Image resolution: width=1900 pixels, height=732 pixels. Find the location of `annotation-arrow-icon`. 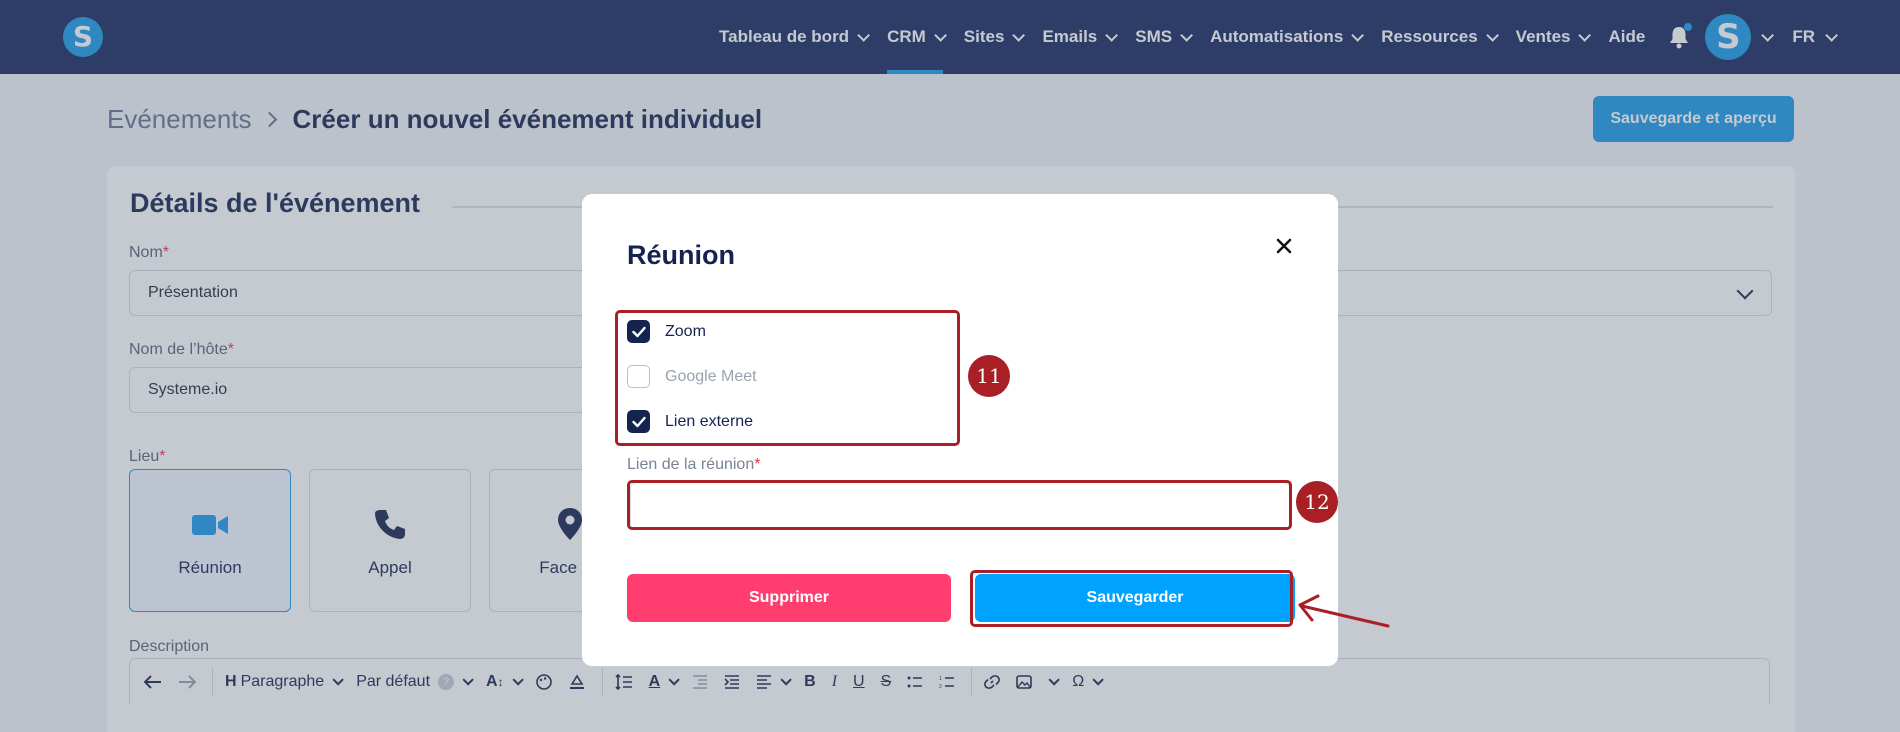

annotation-arrow-icon is located at coordinates (1344, 611).